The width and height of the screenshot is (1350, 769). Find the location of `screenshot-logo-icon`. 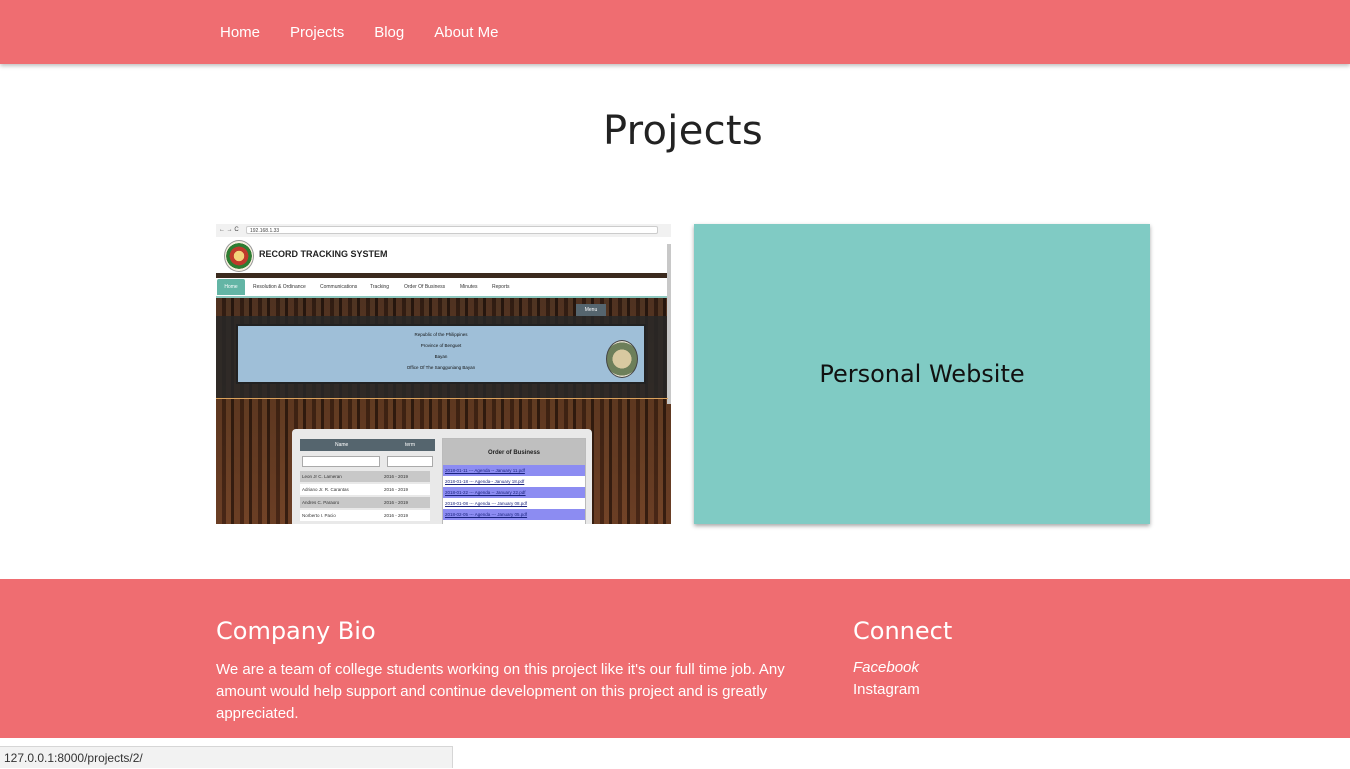

screenshot-logo-icon is located at coordinates (239, 256).